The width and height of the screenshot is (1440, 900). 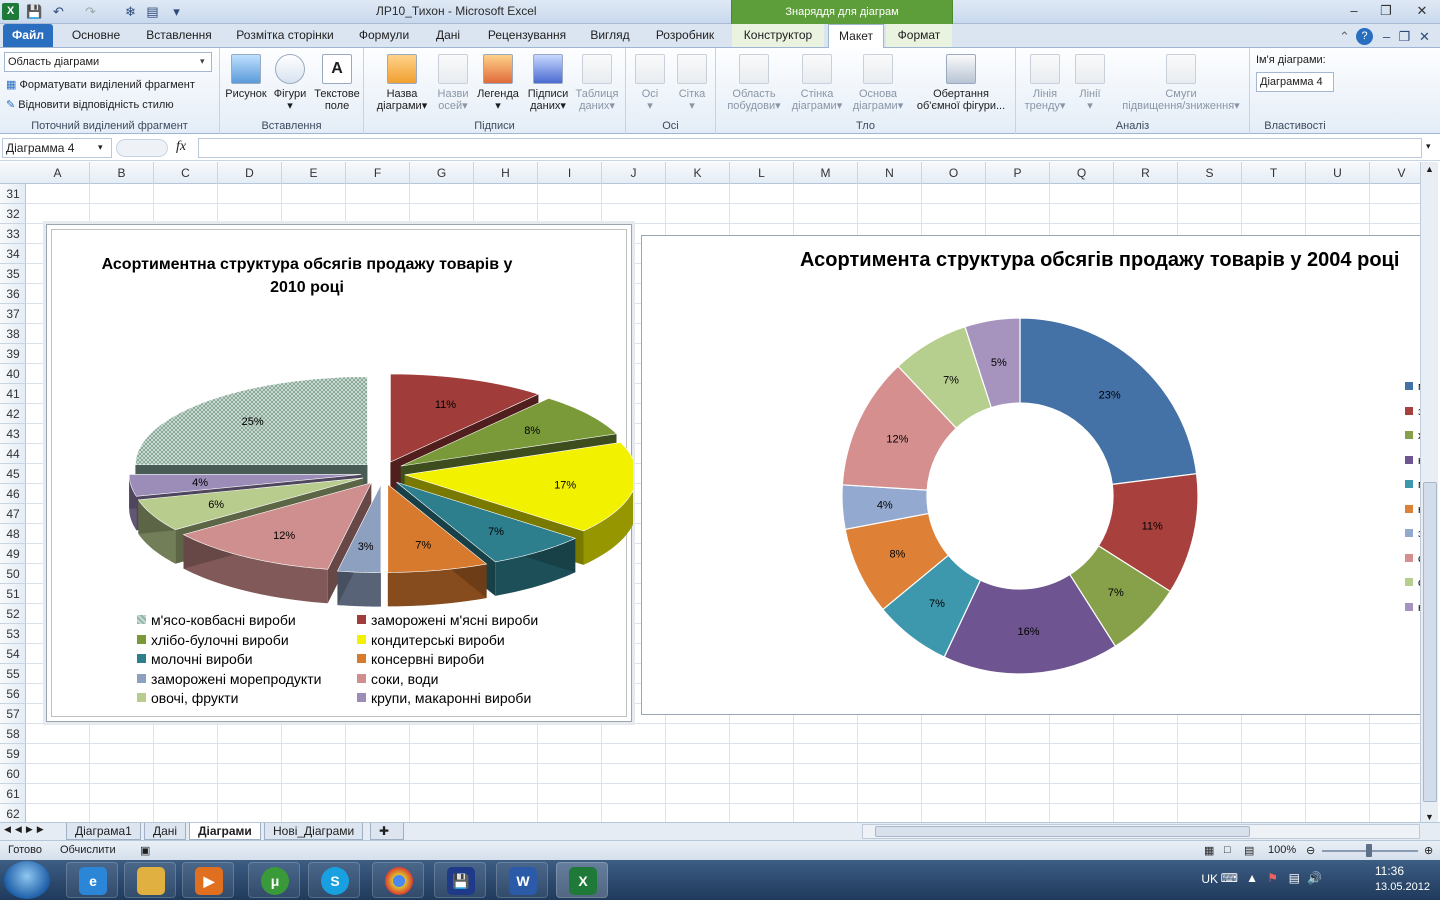 What do you see at coordinates (13, 674) in the screenshot?
I see `row-header-cell: 55` at bounding box center [13, 674].